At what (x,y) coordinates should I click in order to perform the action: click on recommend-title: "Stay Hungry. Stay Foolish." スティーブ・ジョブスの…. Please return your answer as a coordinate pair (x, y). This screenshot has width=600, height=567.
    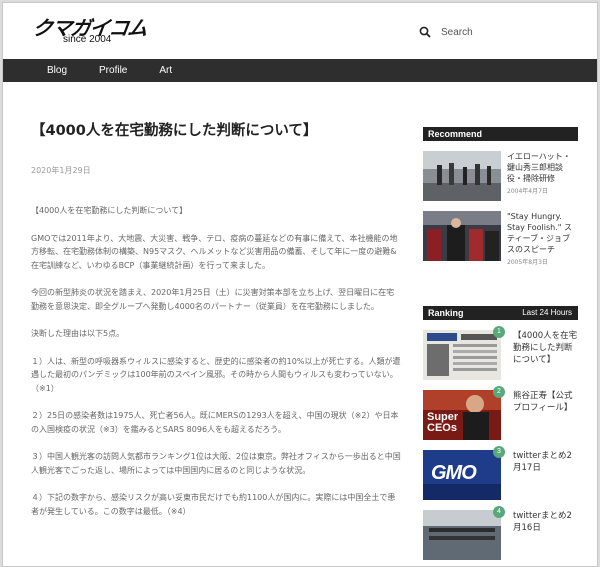
    Looking at the image, I should click on (542, 233).